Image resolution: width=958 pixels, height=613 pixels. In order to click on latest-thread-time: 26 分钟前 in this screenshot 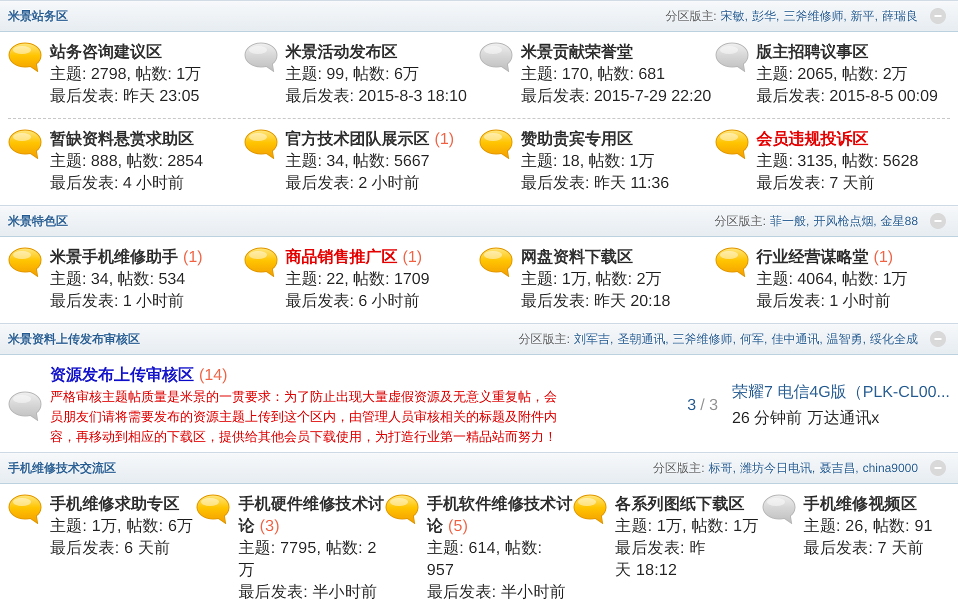, I will do `click(767, 418)`.